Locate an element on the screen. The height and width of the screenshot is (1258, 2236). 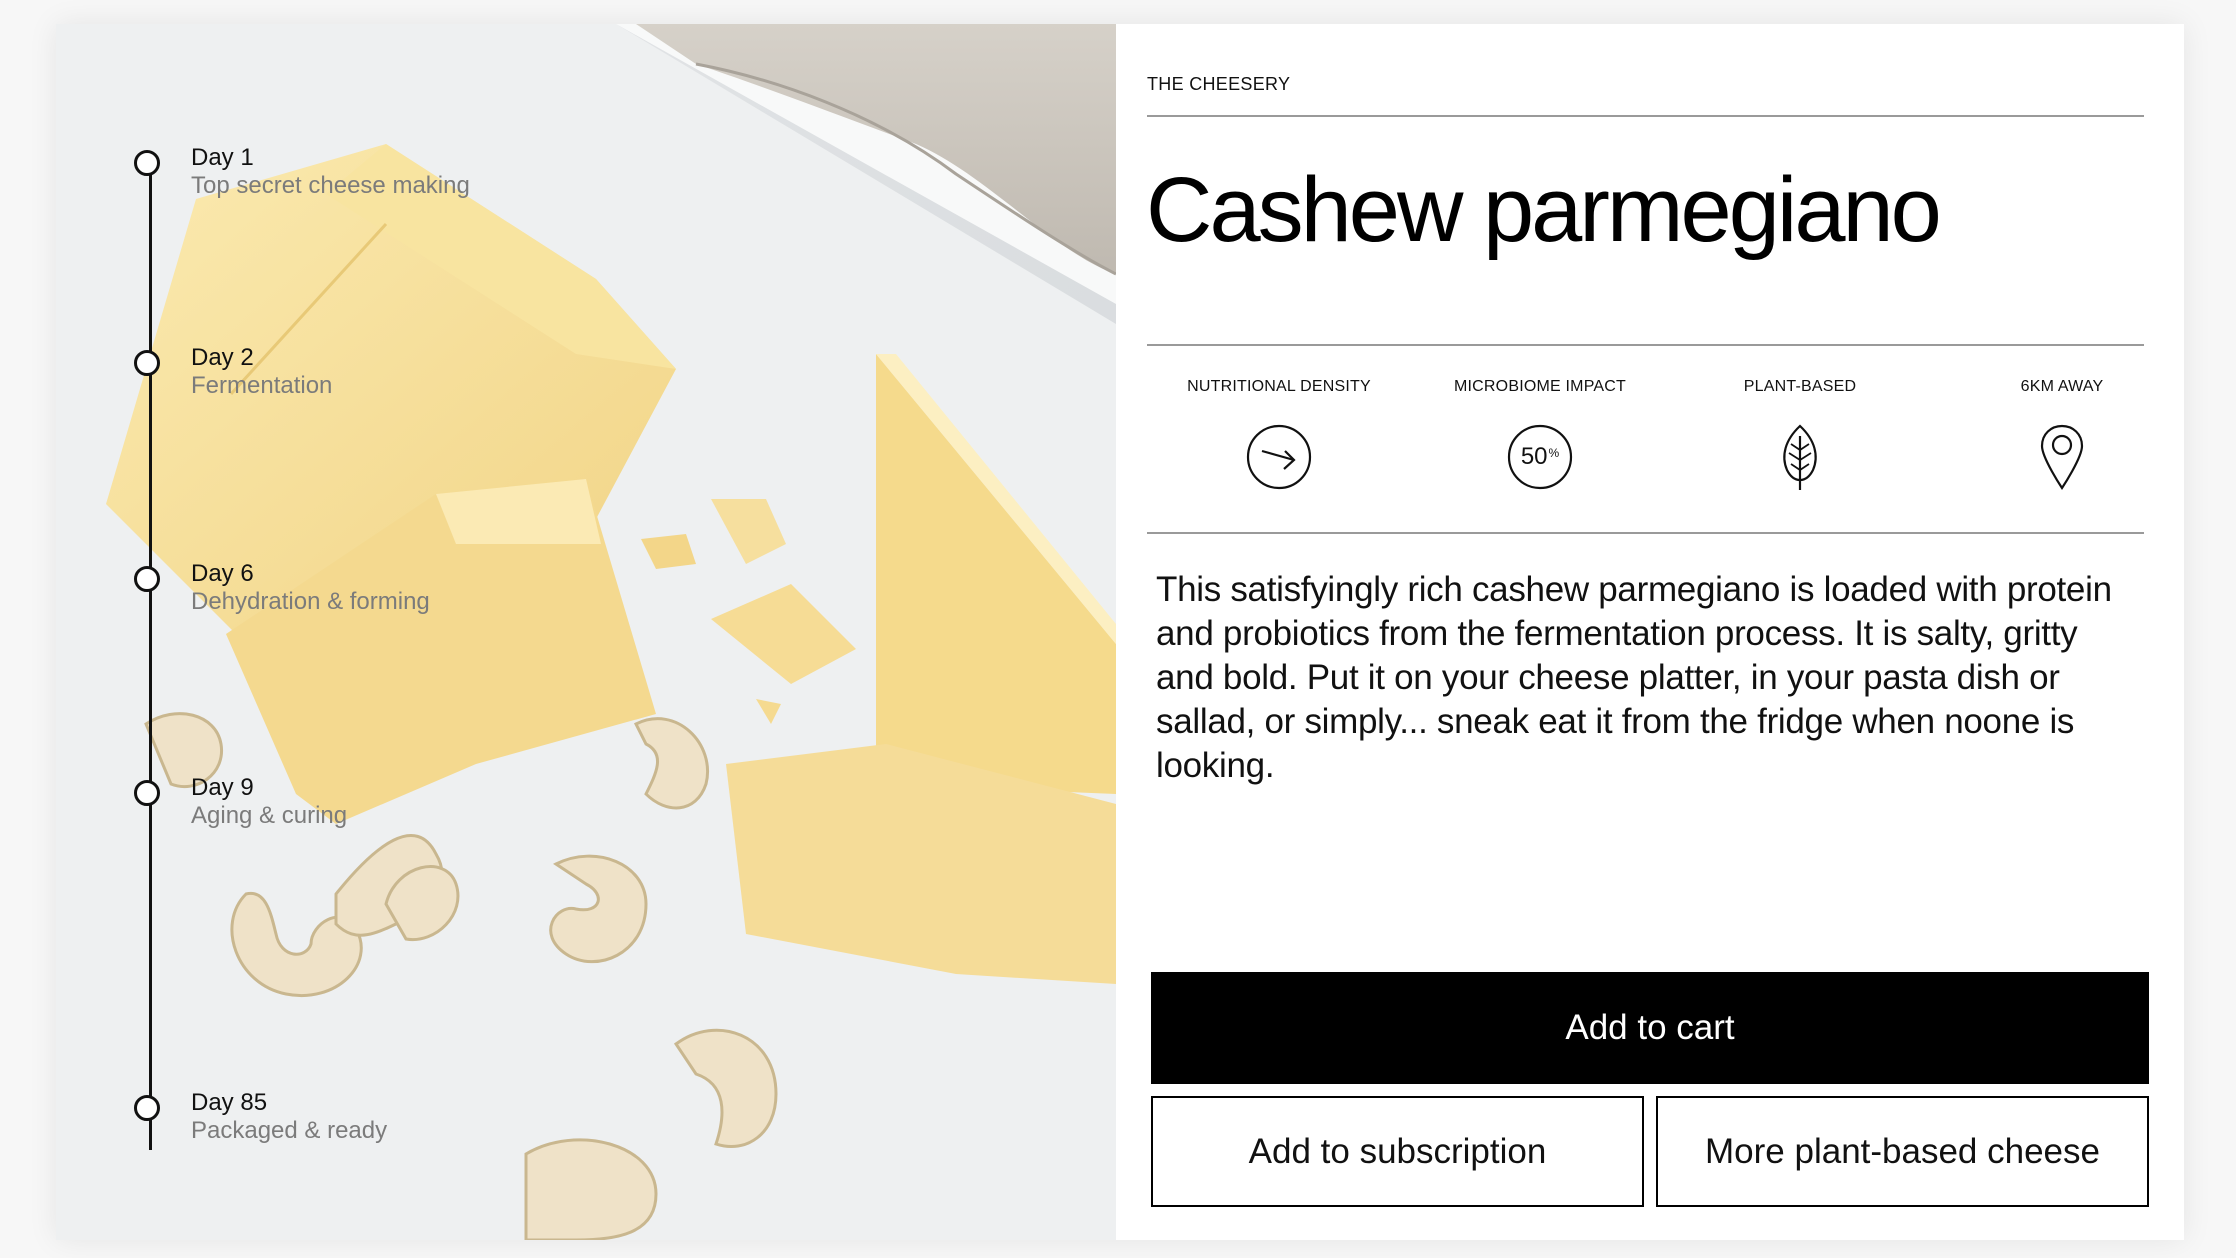
timeline-day: Day 2 is located at coordinates (222, 357).